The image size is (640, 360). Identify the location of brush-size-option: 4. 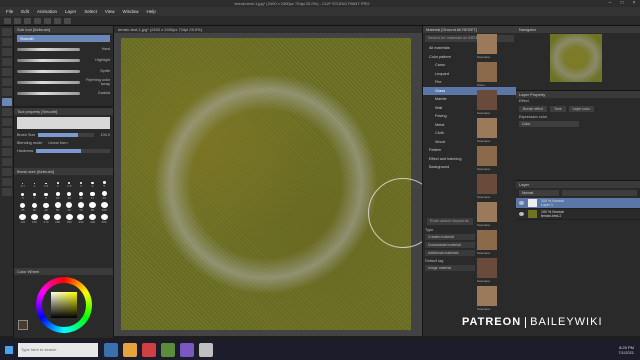
(93, 183).